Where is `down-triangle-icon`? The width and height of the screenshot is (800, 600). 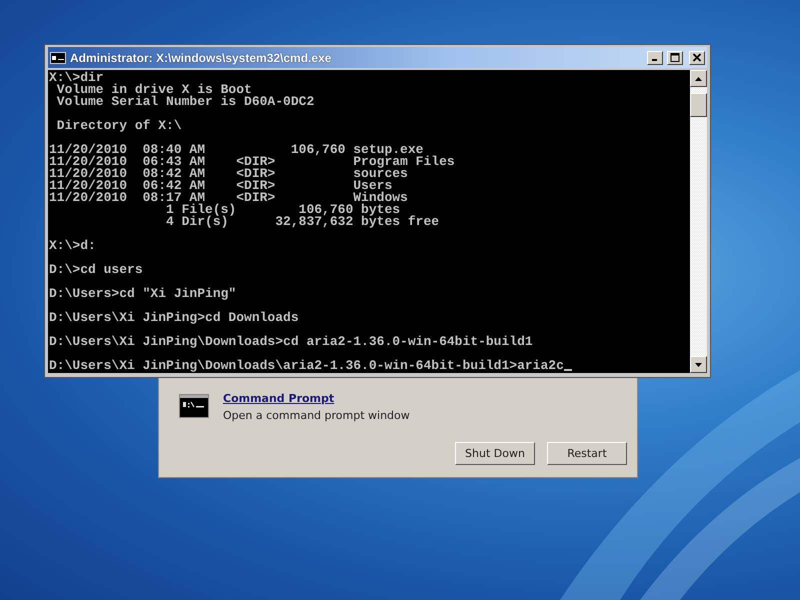
down-triangle-icon is located at coordinates (698, 364).